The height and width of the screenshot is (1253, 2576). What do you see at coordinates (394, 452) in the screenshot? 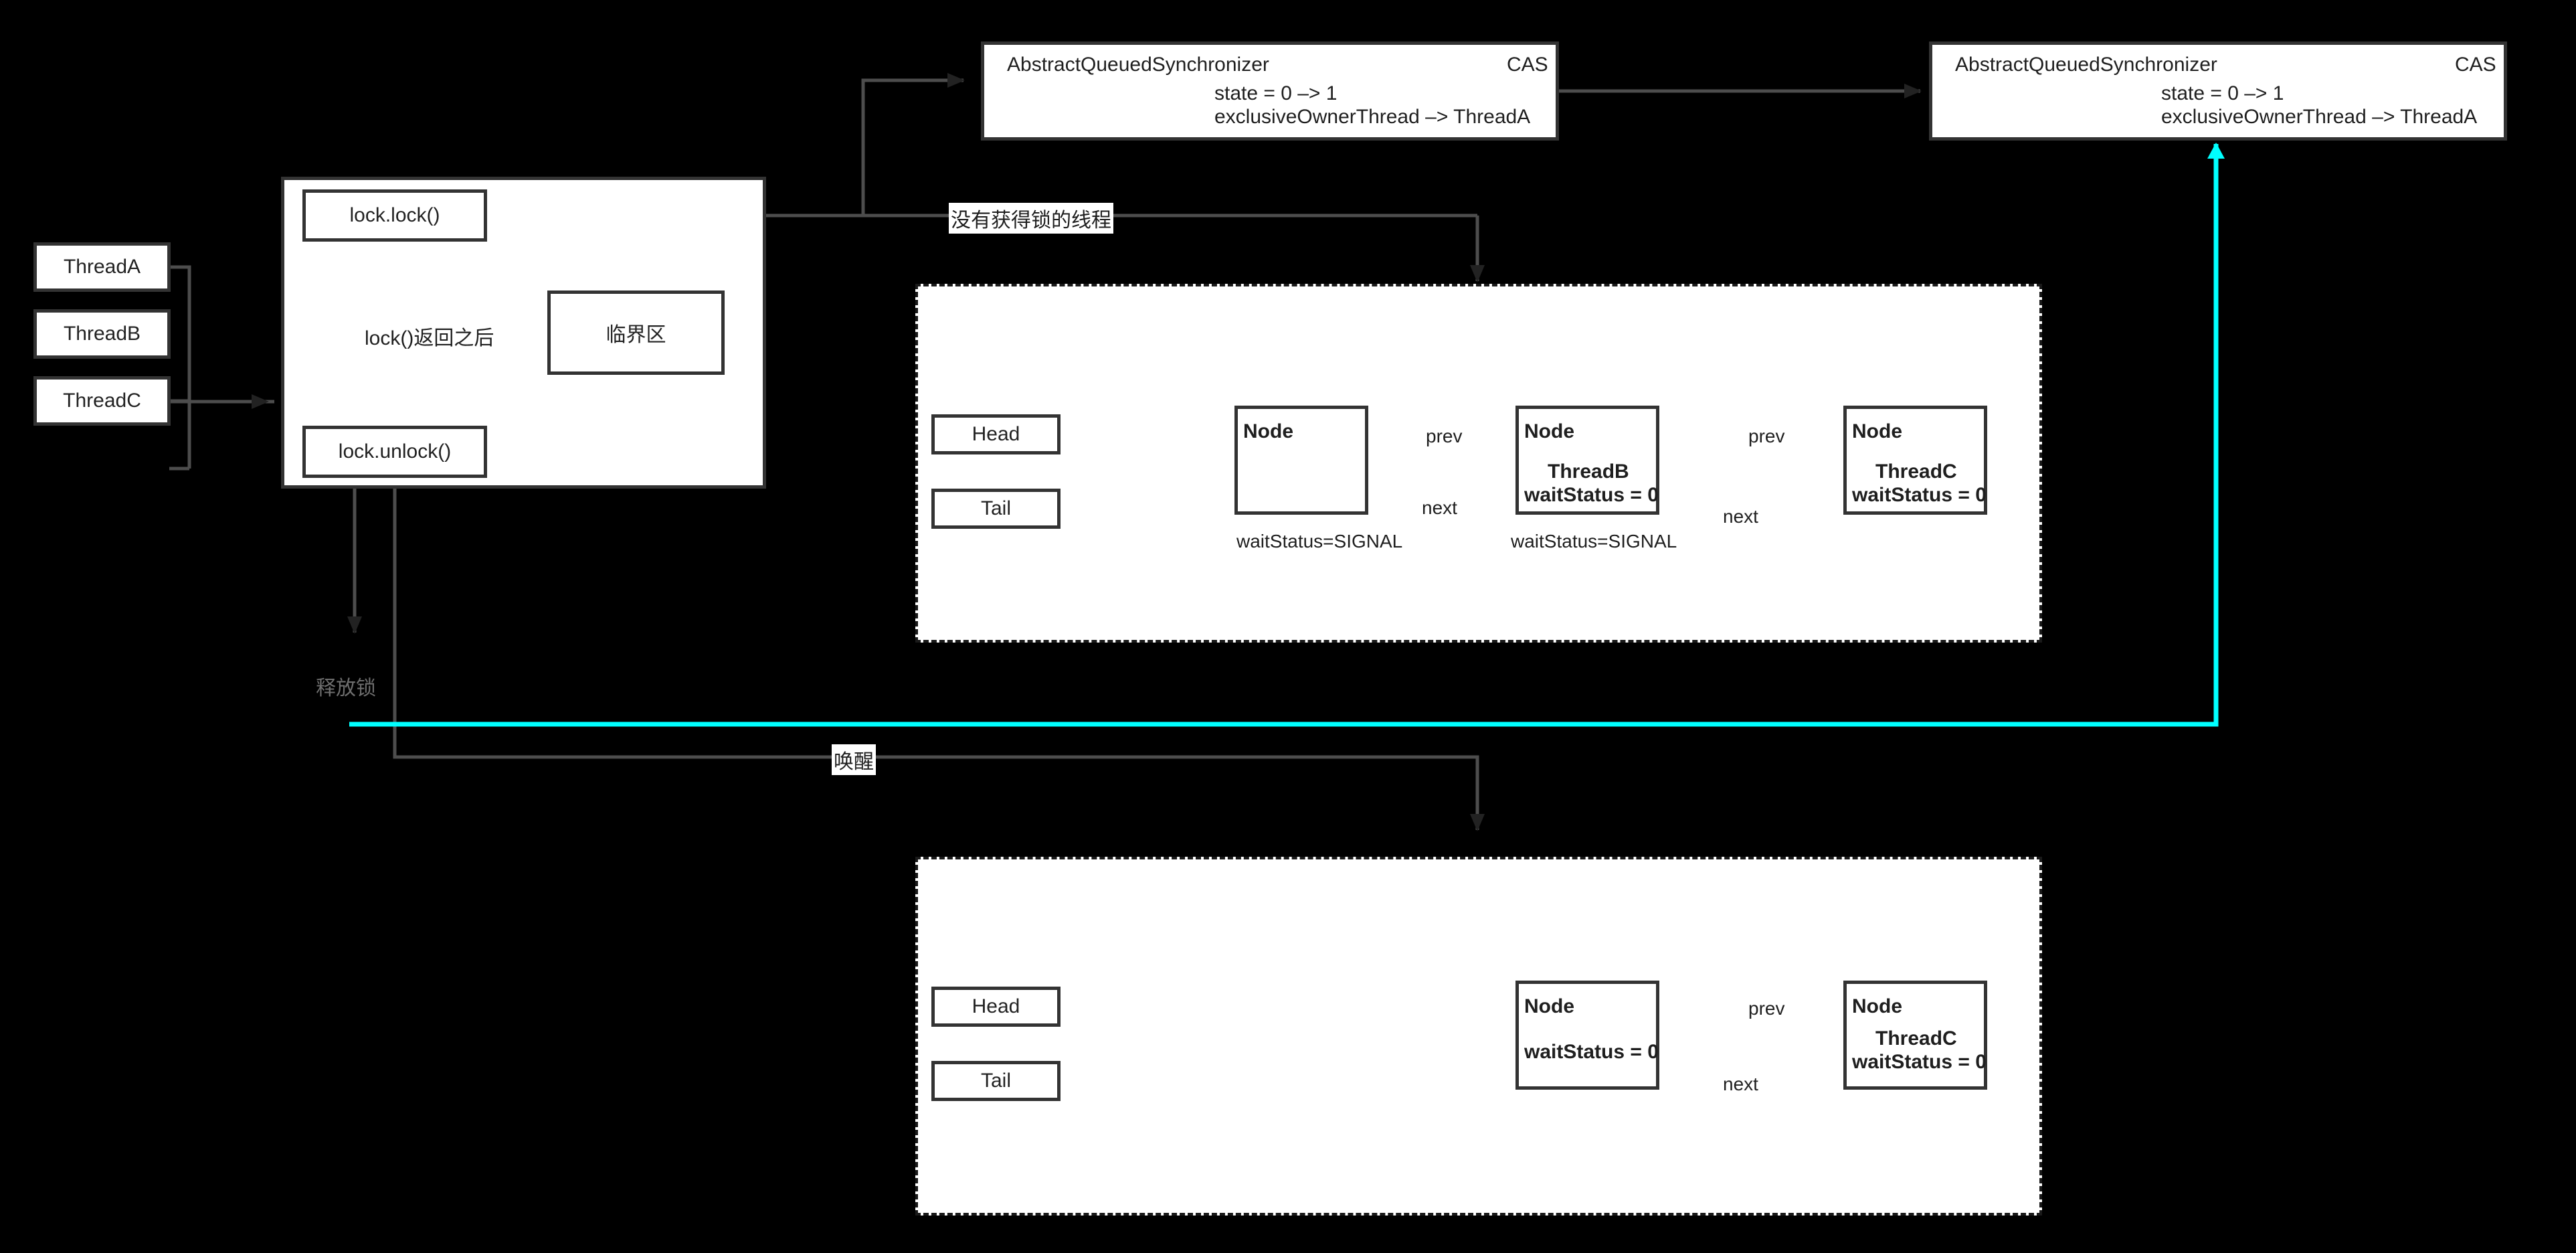
I see `lock-unlock-box: lock.unlock()` at bounding box center [394, 452].